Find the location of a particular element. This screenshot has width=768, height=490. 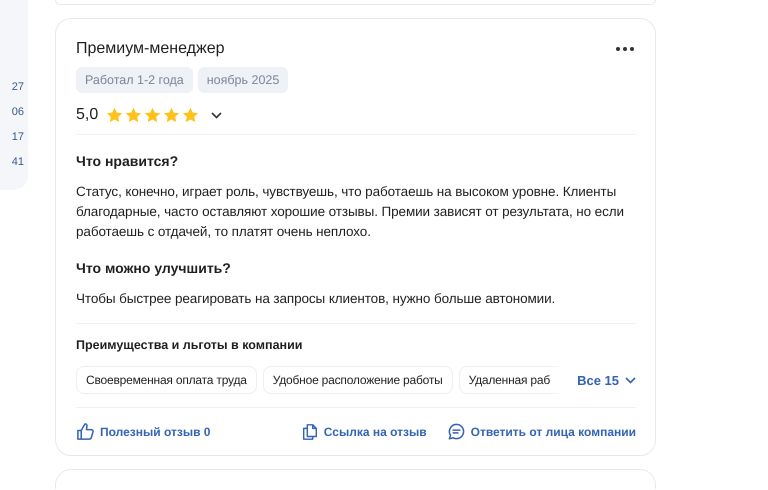

chat-bubble-icon is located at coordinates (456, 431).